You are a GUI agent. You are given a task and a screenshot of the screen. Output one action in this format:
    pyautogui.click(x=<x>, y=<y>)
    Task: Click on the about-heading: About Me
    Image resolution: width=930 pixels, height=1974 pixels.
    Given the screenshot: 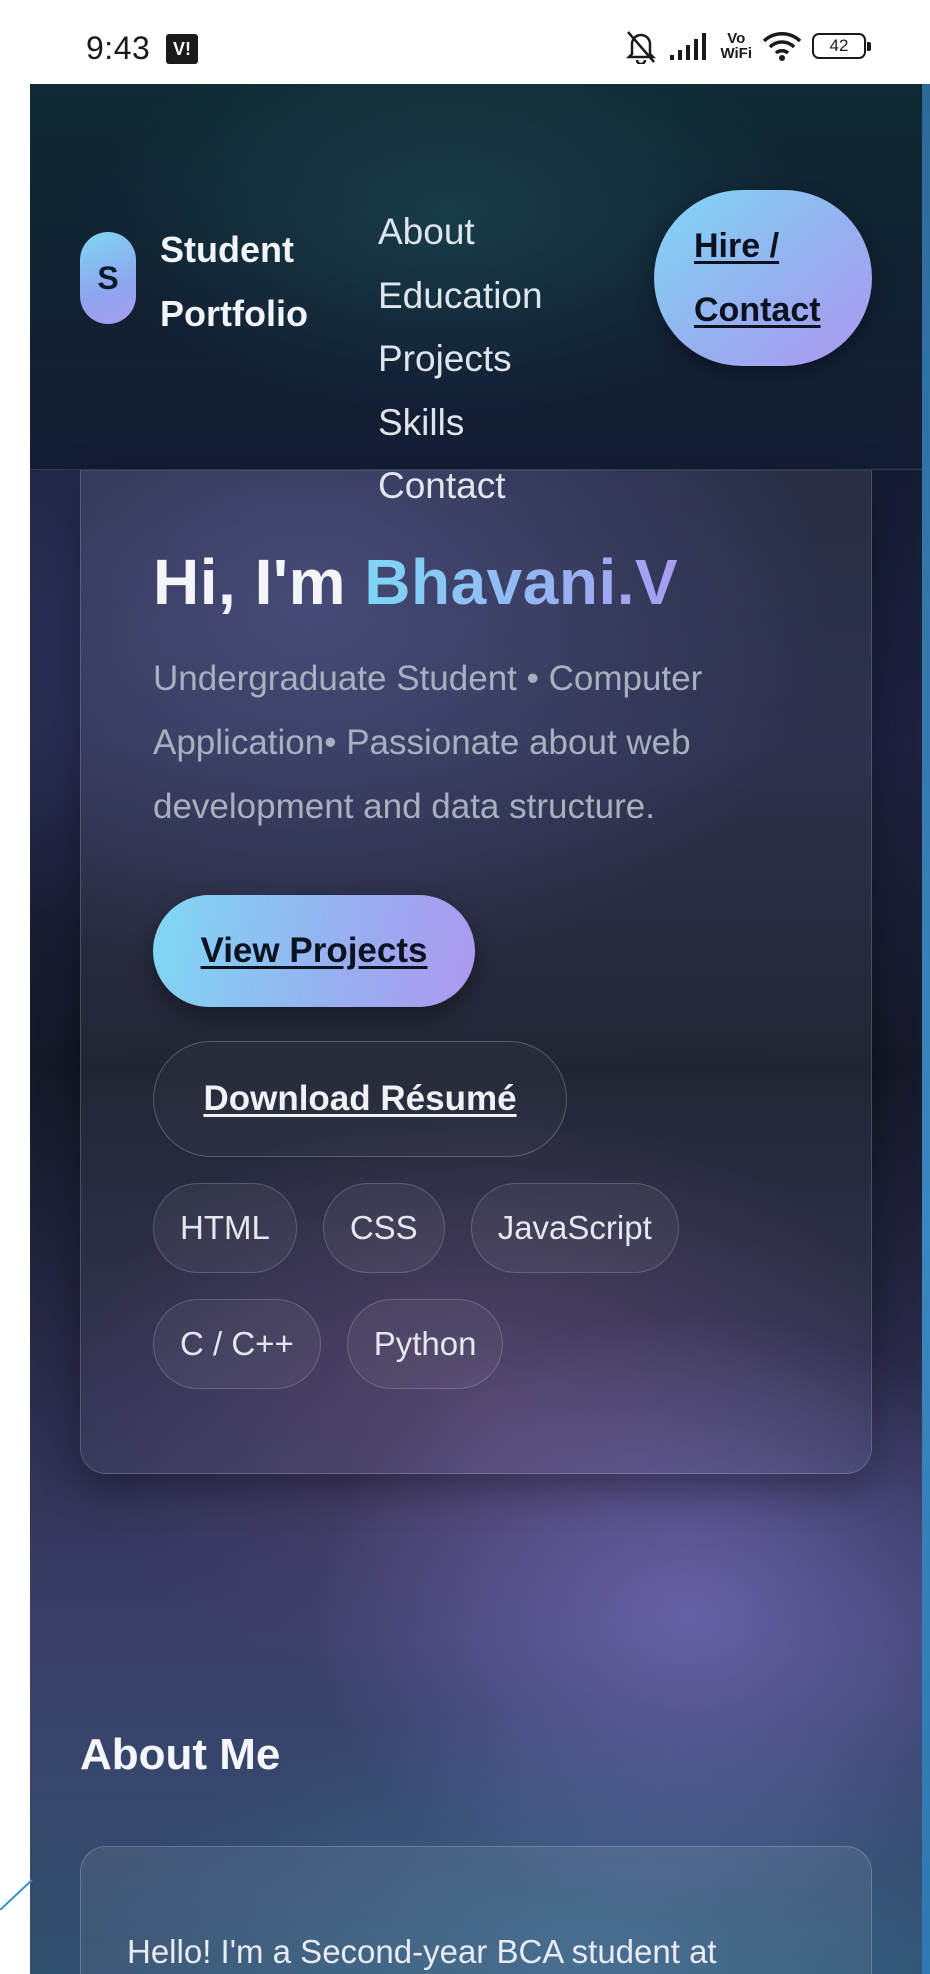 What is the action you would take?
    pyautogui.click(x=180, y=1754)
    